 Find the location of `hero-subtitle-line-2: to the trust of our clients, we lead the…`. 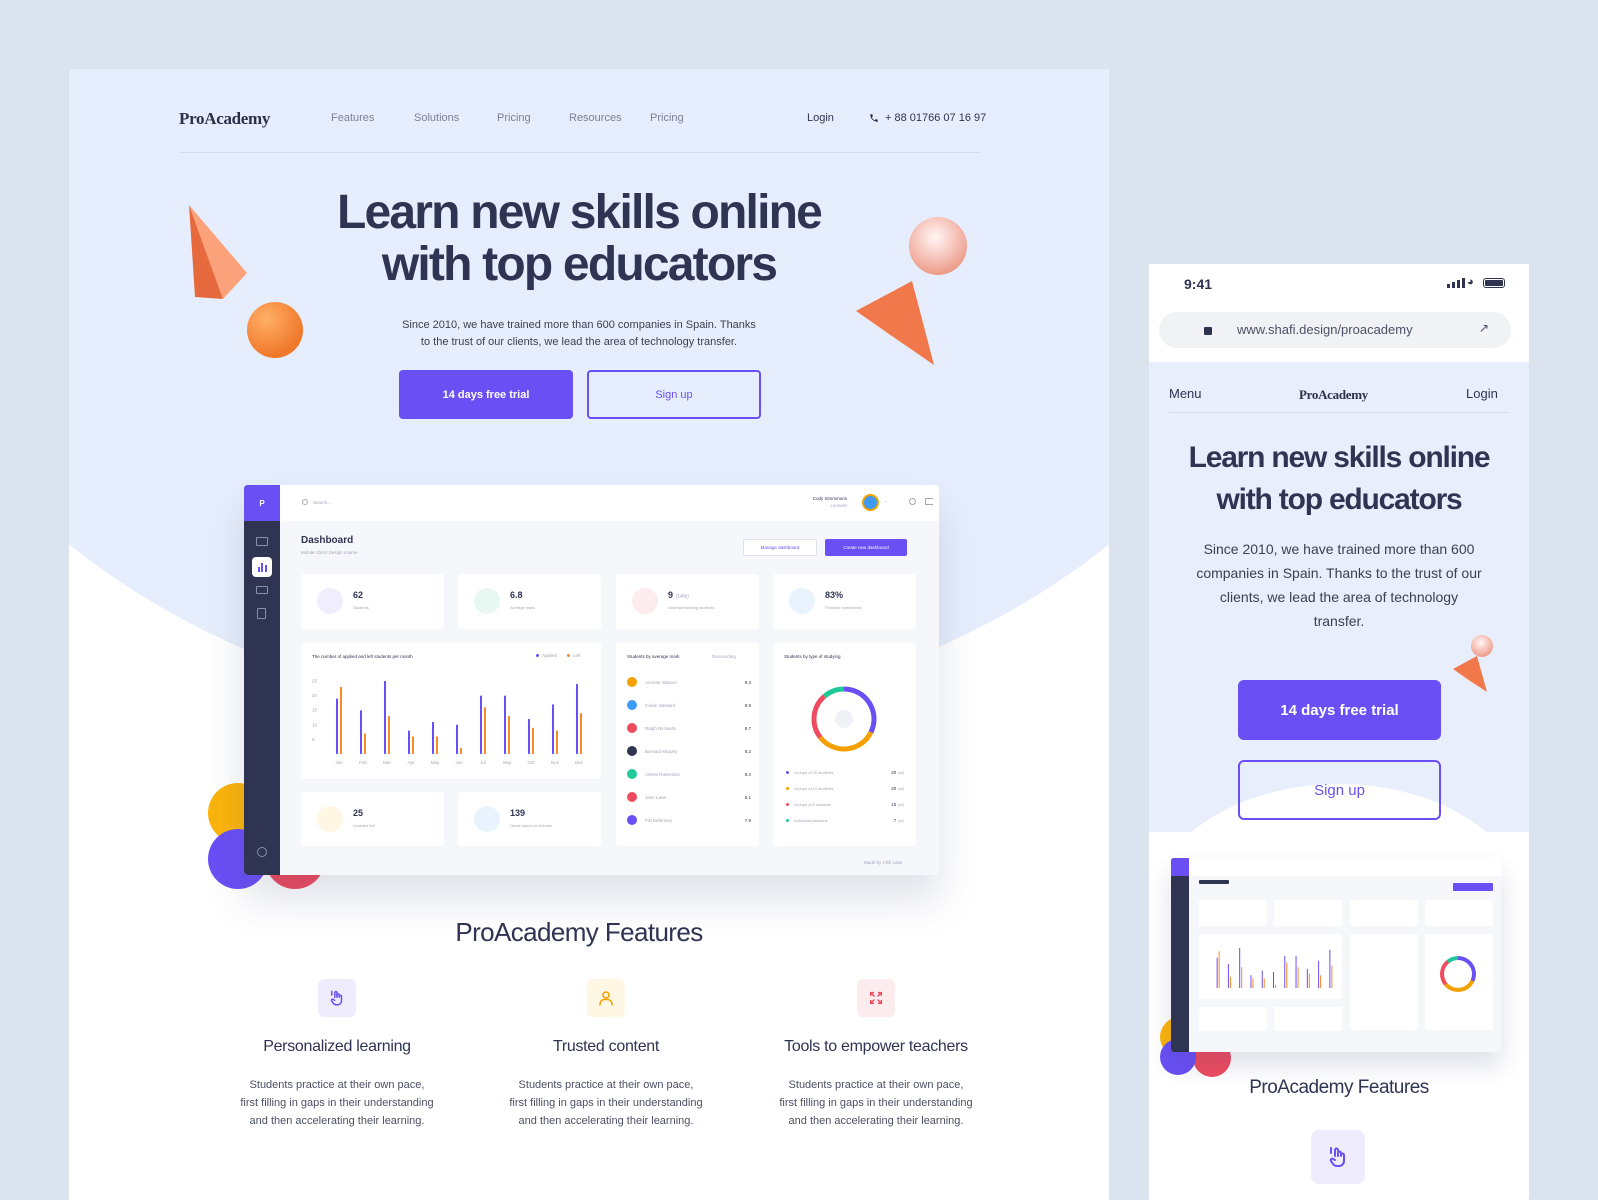

hero-subtitle-line-2: to the trust of our clients, we lead the… is located at coordinates (579, 342).